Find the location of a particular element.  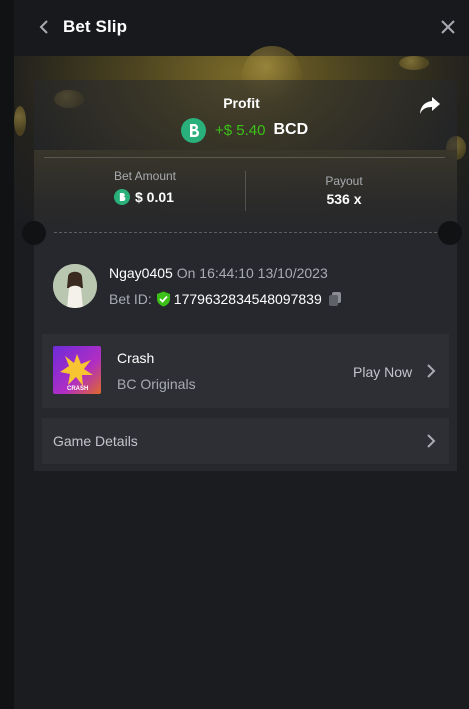

close-button is located at coordinates (448, 27).